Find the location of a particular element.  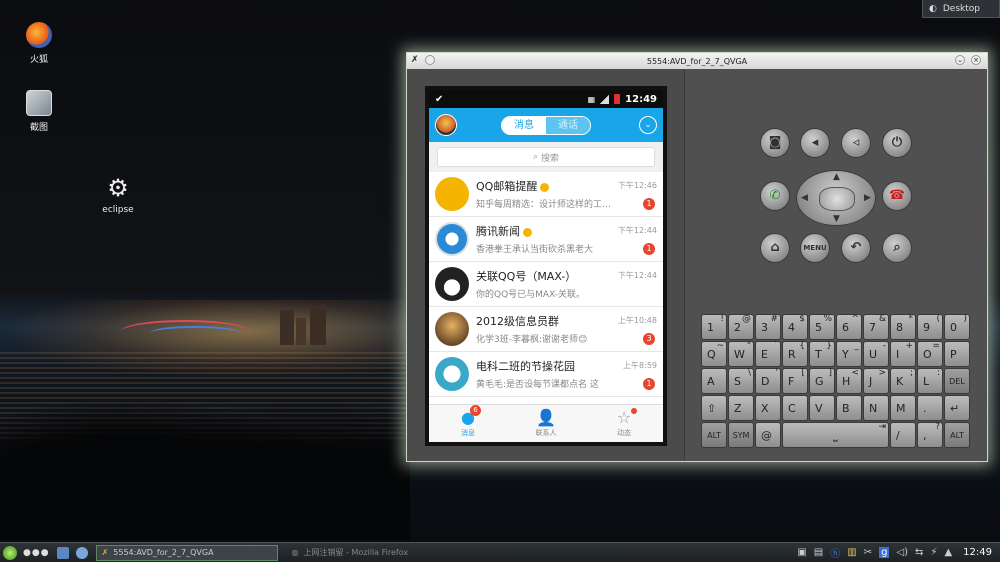

delete-key: DEL is located at coordinates (957, 381).